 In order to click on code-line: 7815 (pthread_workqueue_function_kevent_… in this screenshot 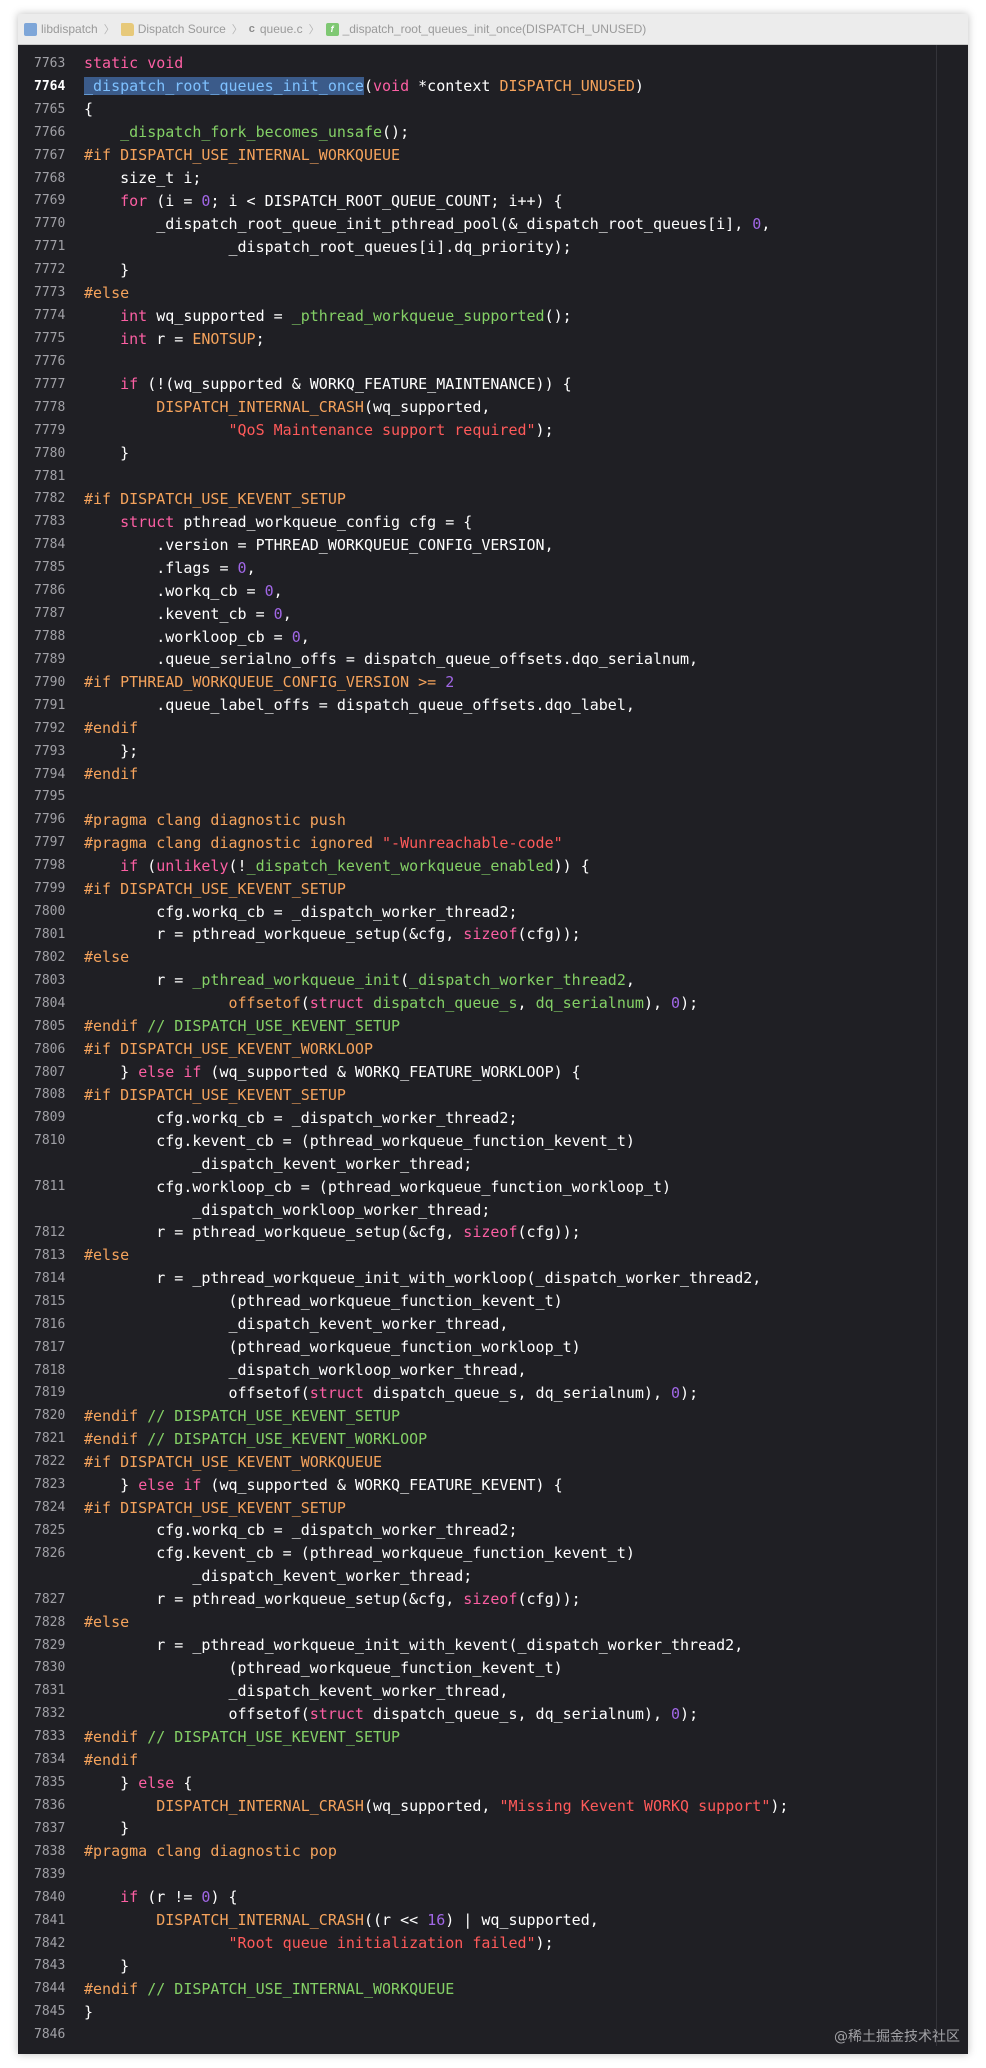, I will do `click(493, 1301)`.